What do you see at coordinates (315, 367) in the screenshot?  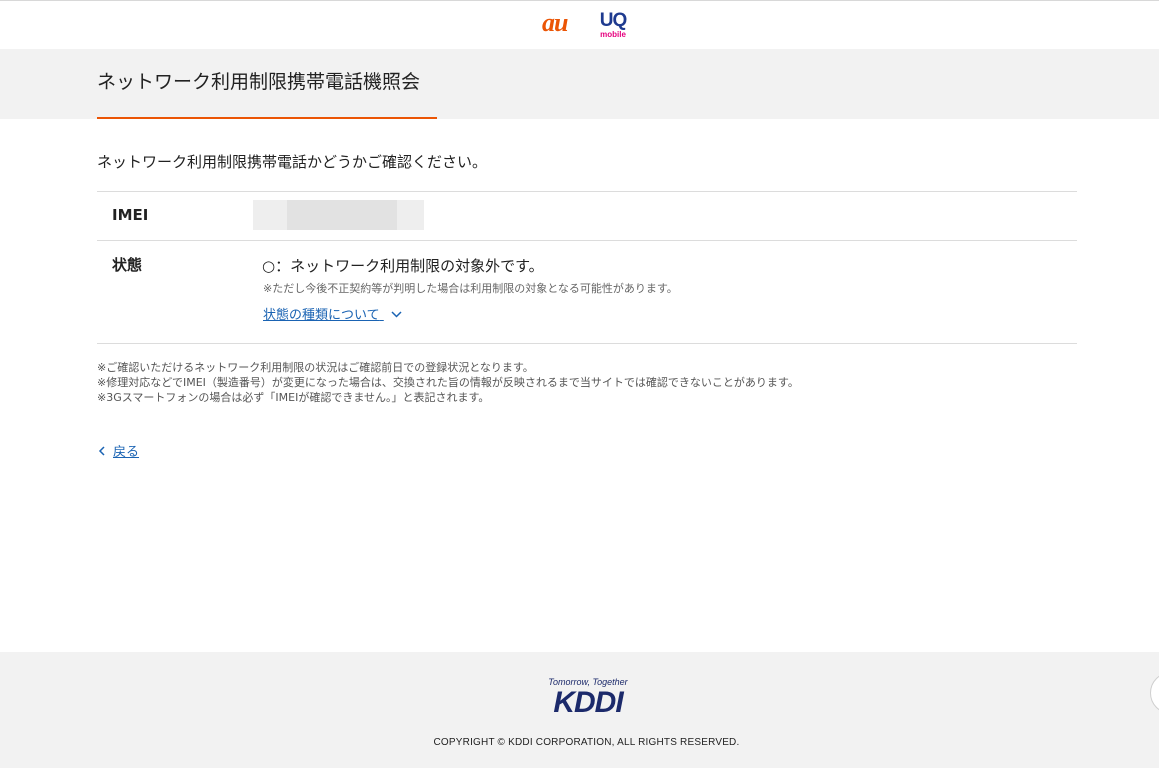 I see `note-item: ※ご確認いただけるネットワーク利用制限の状況はご確認前日での登録状況となります。` at bounding box center [315, 367].